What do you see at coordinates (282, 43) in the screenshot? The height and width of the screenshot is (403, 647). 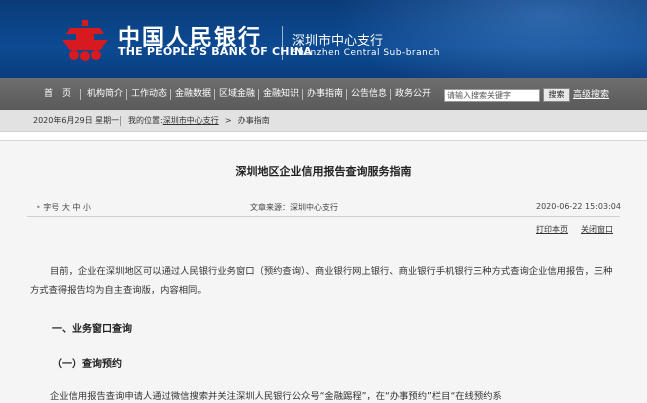 I see `header-divider` at bounding box center [282, 43].